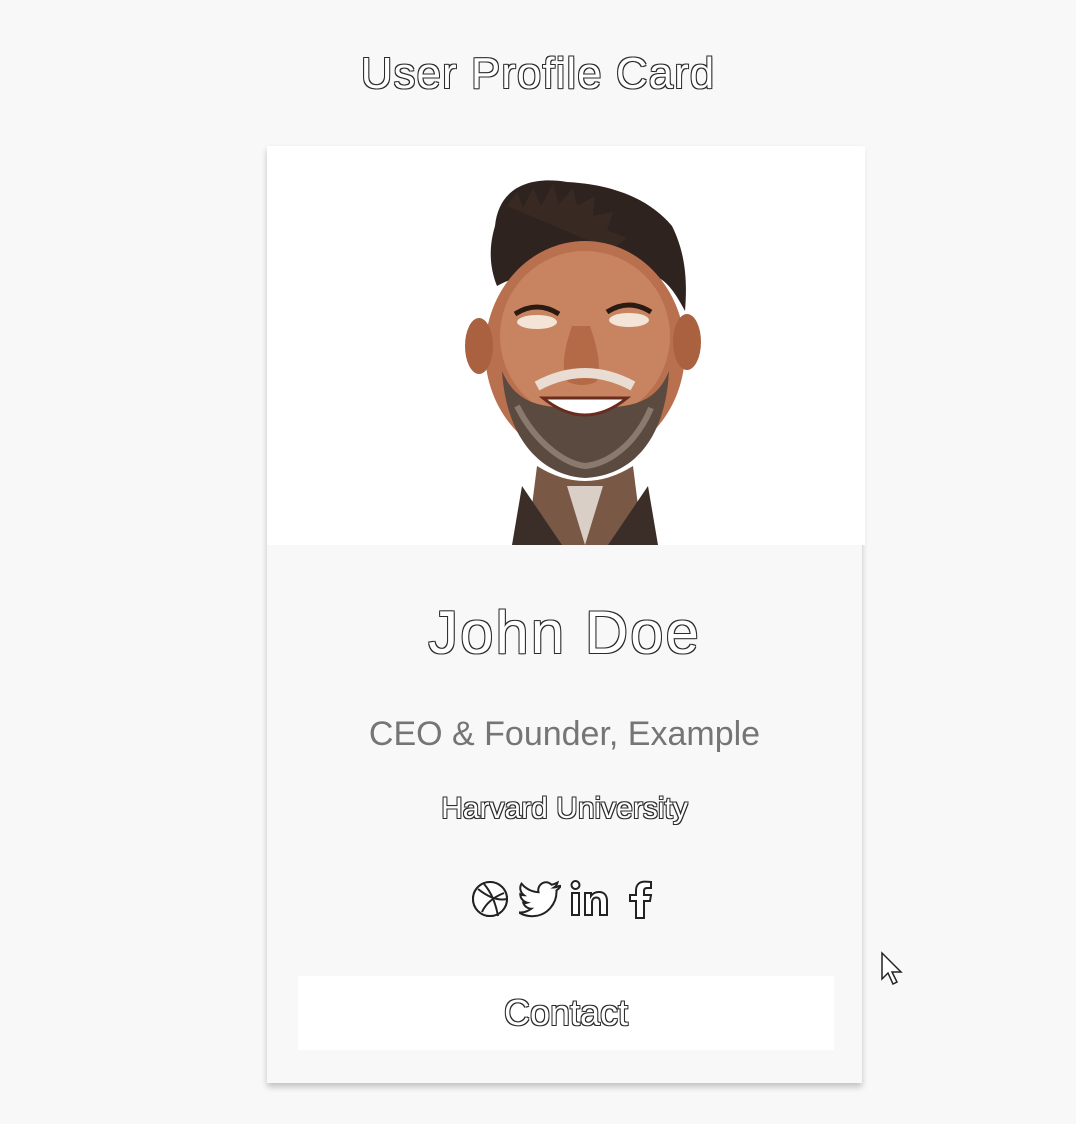  Describe the element at coordinates (564, 808) in the screenshot. I see `profile-school: Harvard University` at that location.